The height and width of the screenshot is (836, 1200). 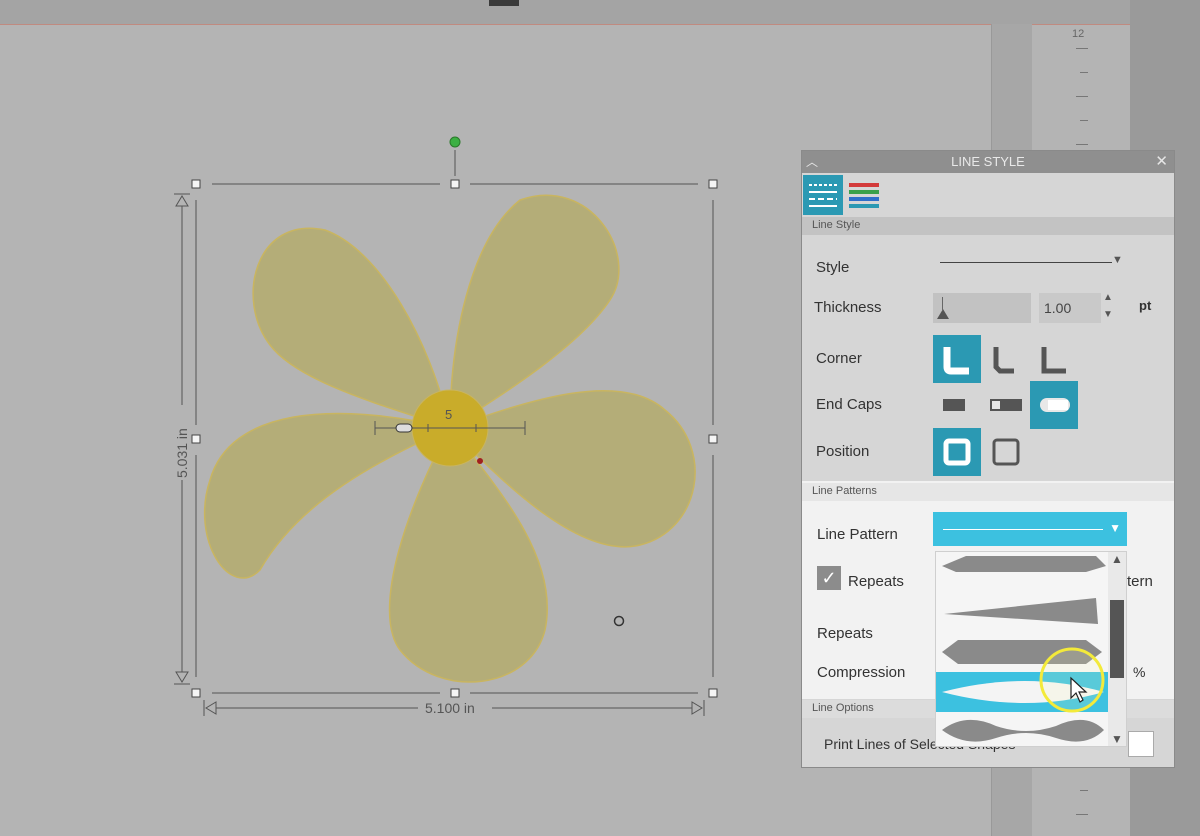 I want to click on compression-label: Compression, so click(x=861, y=672).